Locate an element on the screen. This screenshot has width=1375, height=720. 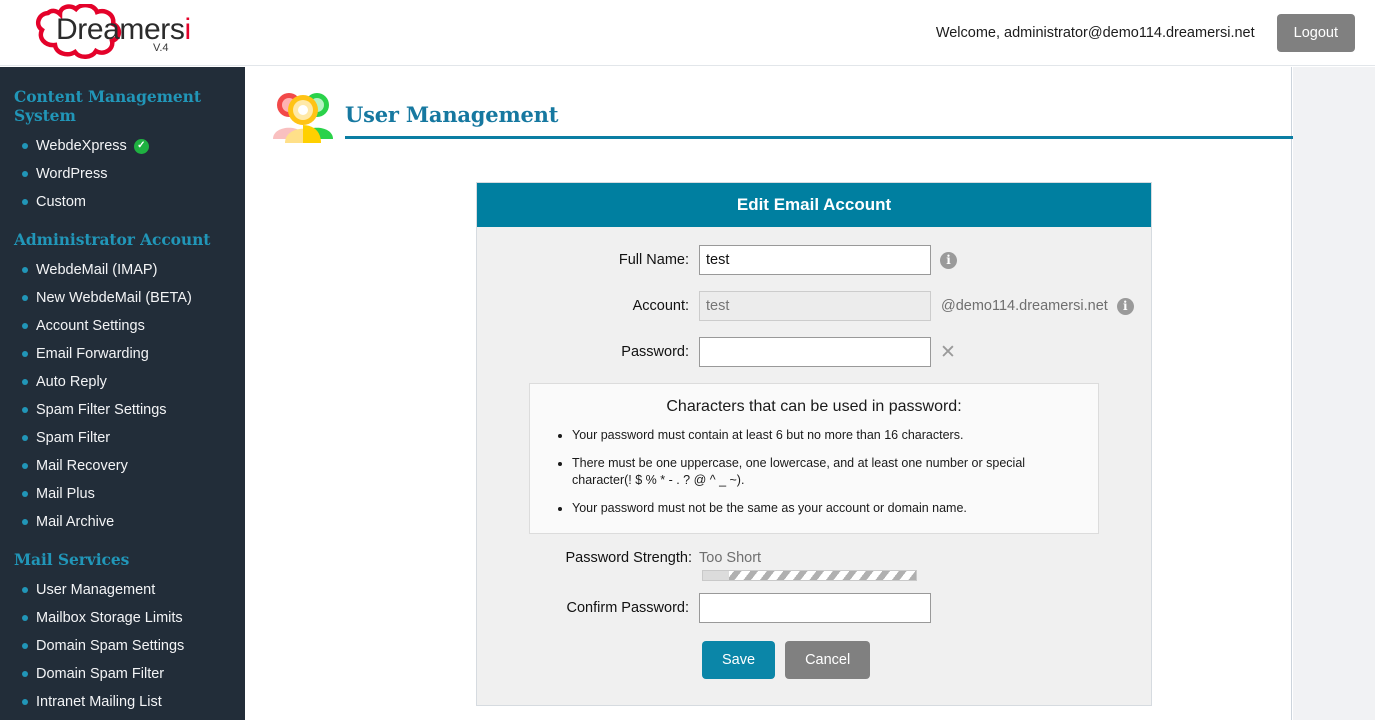
sidebar-item-label: Mail Recovery is located at coordinates (82, 466).